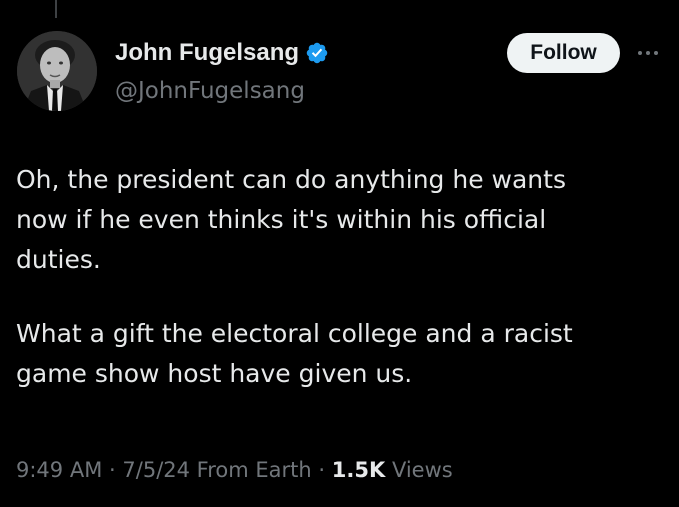  I want to click on author-name-row: John Fugelsang, so click(222, 53).